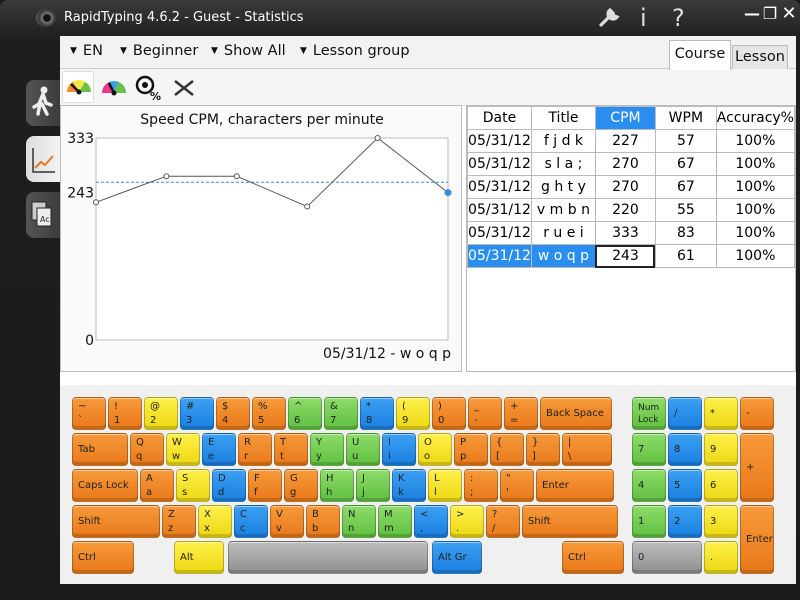 Image resolution: width=800 pixels, height=600 pixels. I want to click on filter-label: Show All, so click(254, 51).